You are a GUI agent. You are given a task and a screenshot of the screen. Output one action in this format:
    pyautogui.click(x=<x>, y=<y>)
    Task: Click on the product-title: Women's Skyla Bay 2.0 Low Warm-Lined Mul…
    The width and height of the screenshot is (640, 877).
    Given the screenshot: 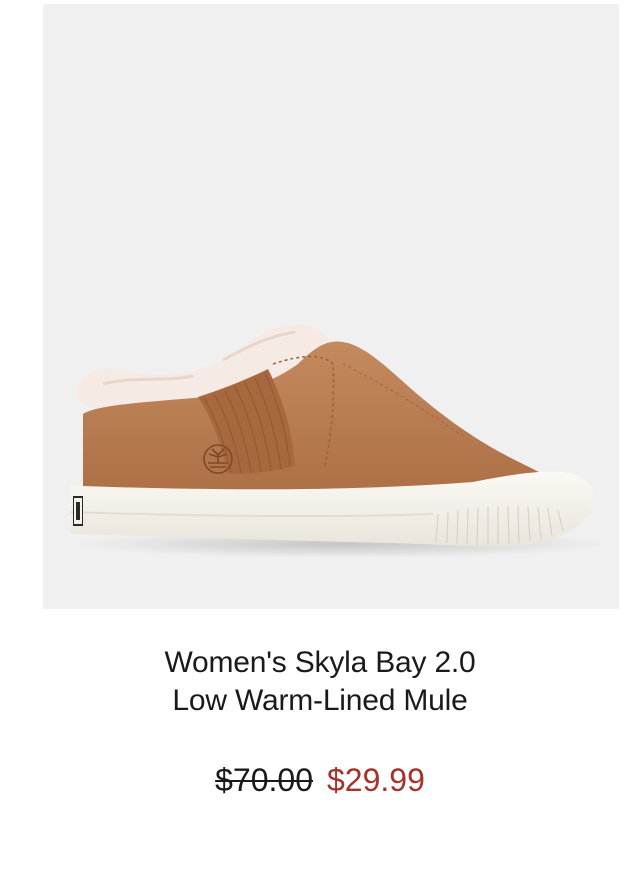 What is the action you would take?
    pyautogui.click(x=320, y=682)
    